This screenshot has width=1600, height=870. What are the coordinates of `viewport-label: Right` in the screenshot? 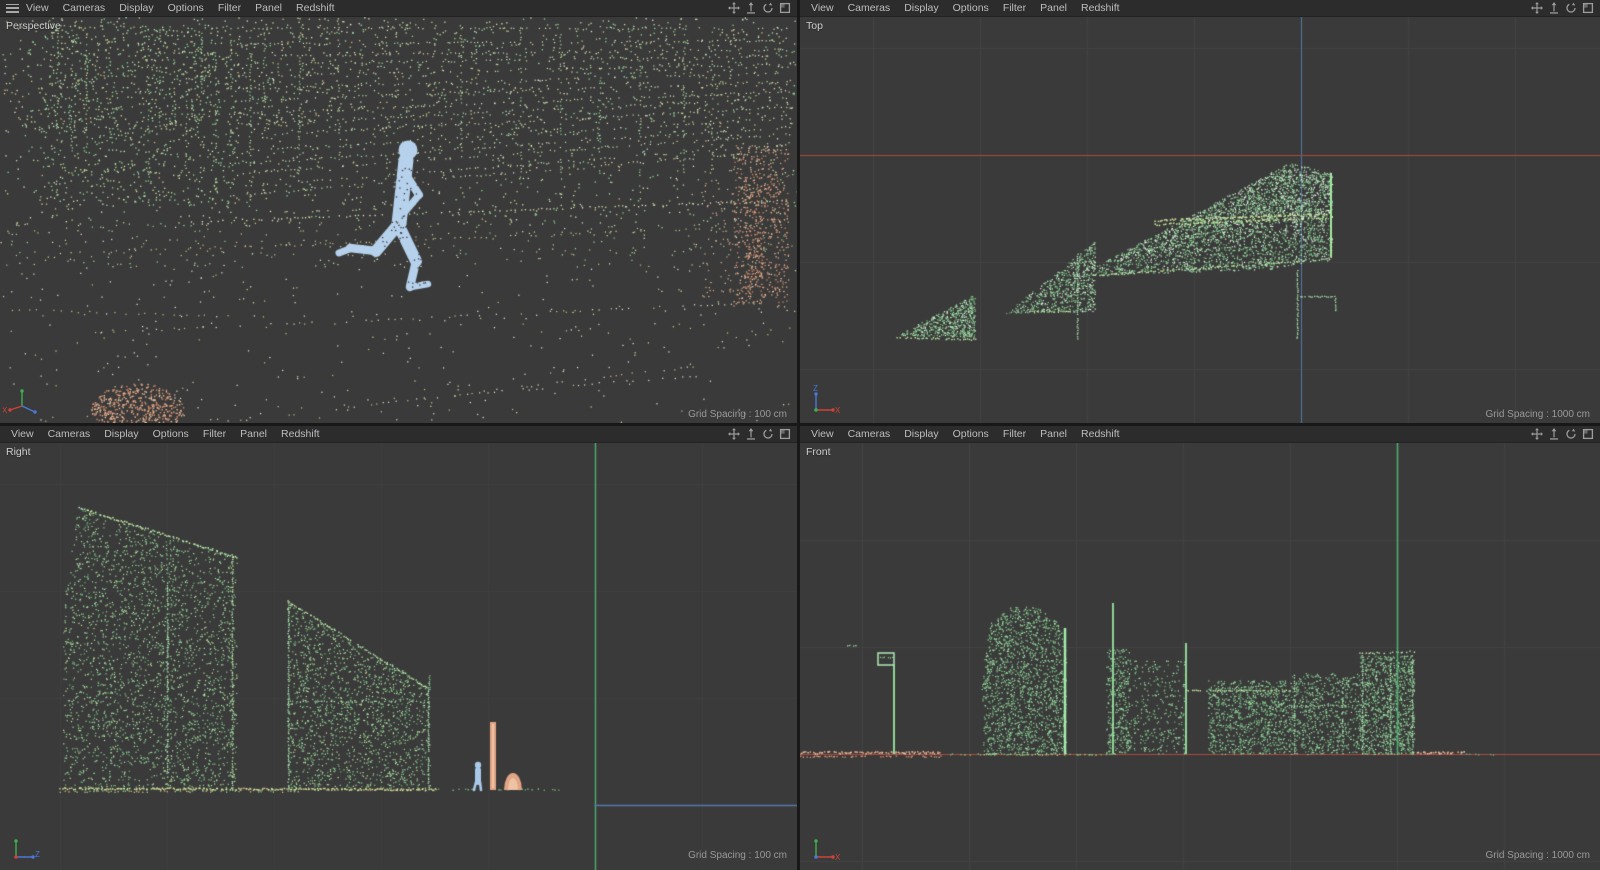 It's located at (18, 452).